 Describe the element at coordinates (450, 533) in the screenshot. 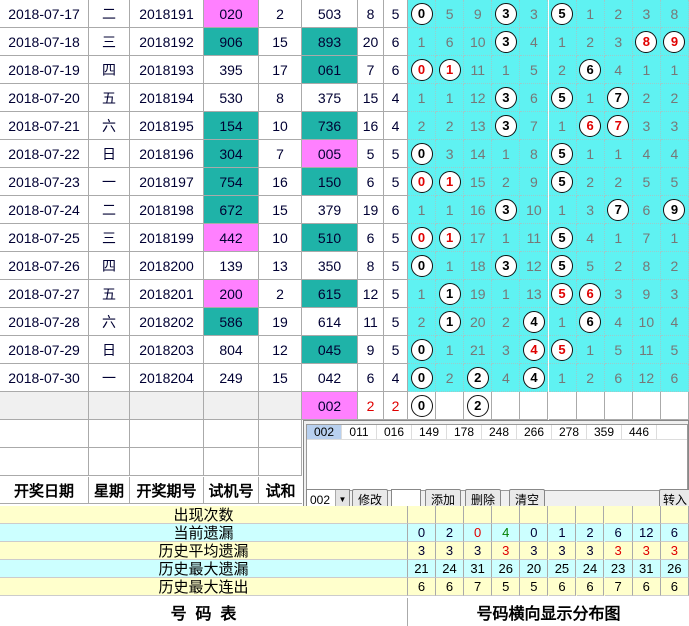

I see `stats-value: 2` at that location.